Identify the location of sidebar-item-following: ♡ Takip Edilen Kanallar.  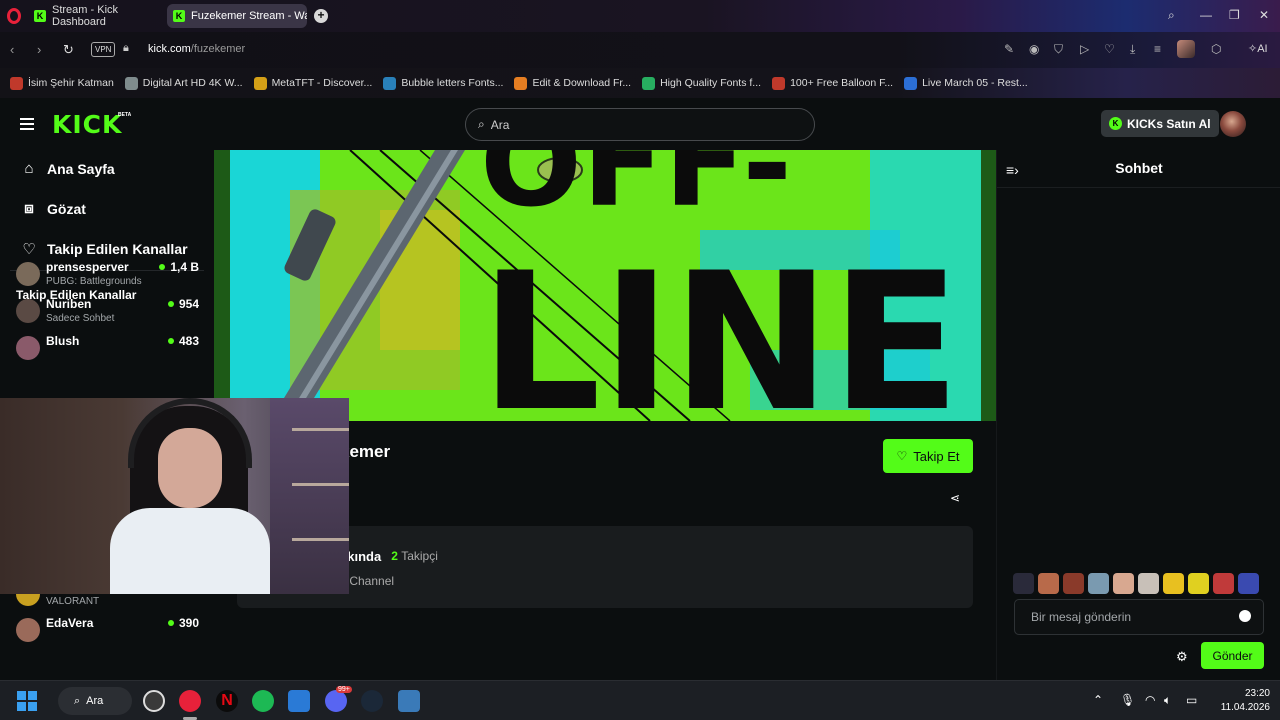
(103, 249).